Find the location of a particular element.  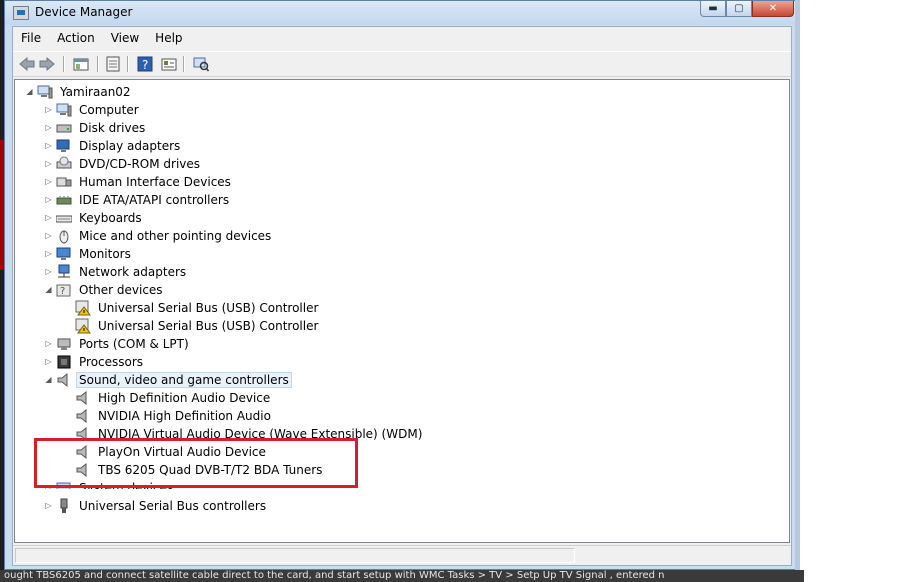

tree-category-label: Monitors is located at coordinates (105, 254).